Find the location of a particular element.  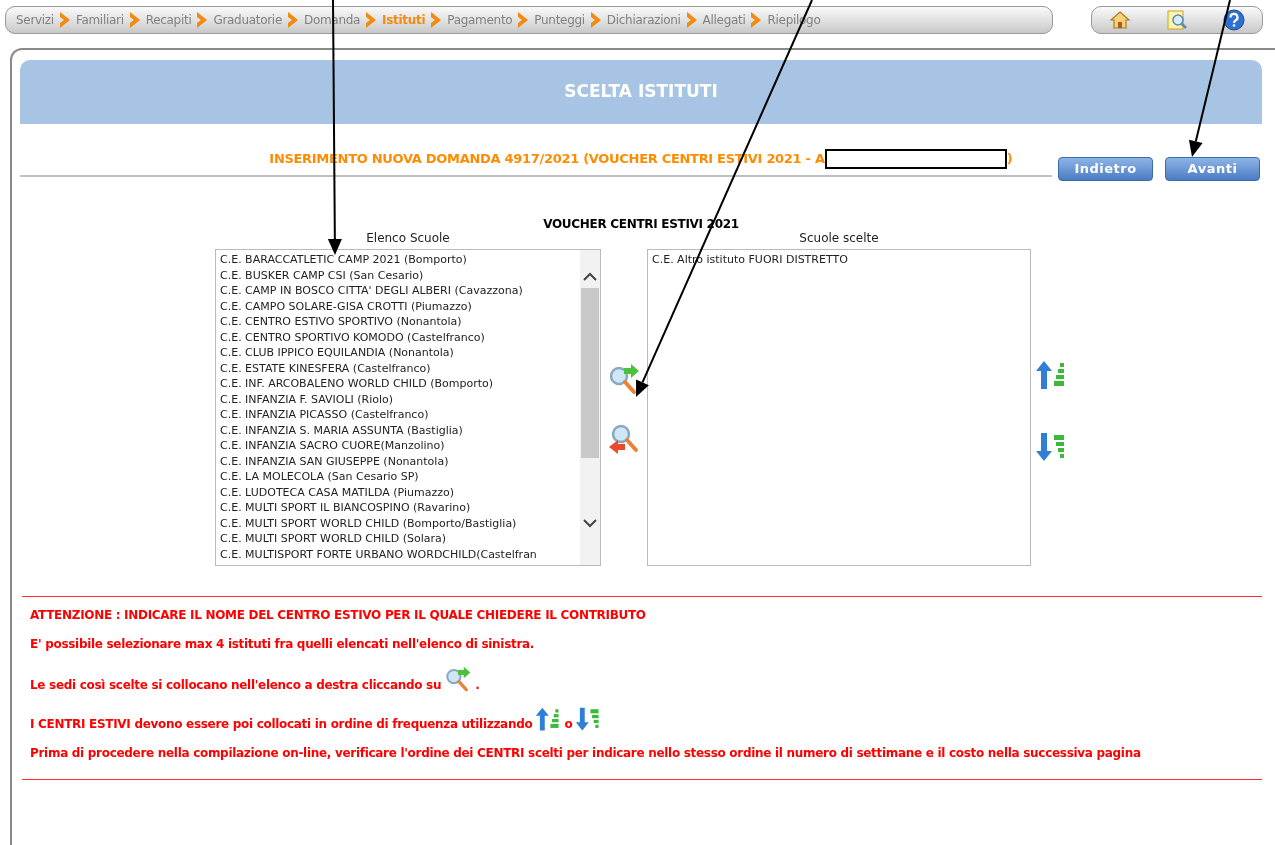

instruction-text: ATTENZIONE : INDICARE IL NOME DEL CENTRO ESTIVO PER IL QUALE CHIEDERE IL CONTRIBUTO is located at coordinates (338, 615).